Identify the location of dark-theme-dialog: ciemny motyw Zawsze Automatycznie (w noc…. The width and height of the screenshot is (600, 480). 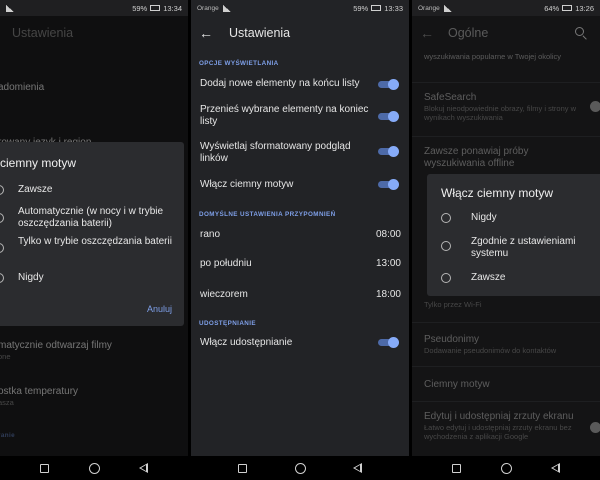
(92, 234).